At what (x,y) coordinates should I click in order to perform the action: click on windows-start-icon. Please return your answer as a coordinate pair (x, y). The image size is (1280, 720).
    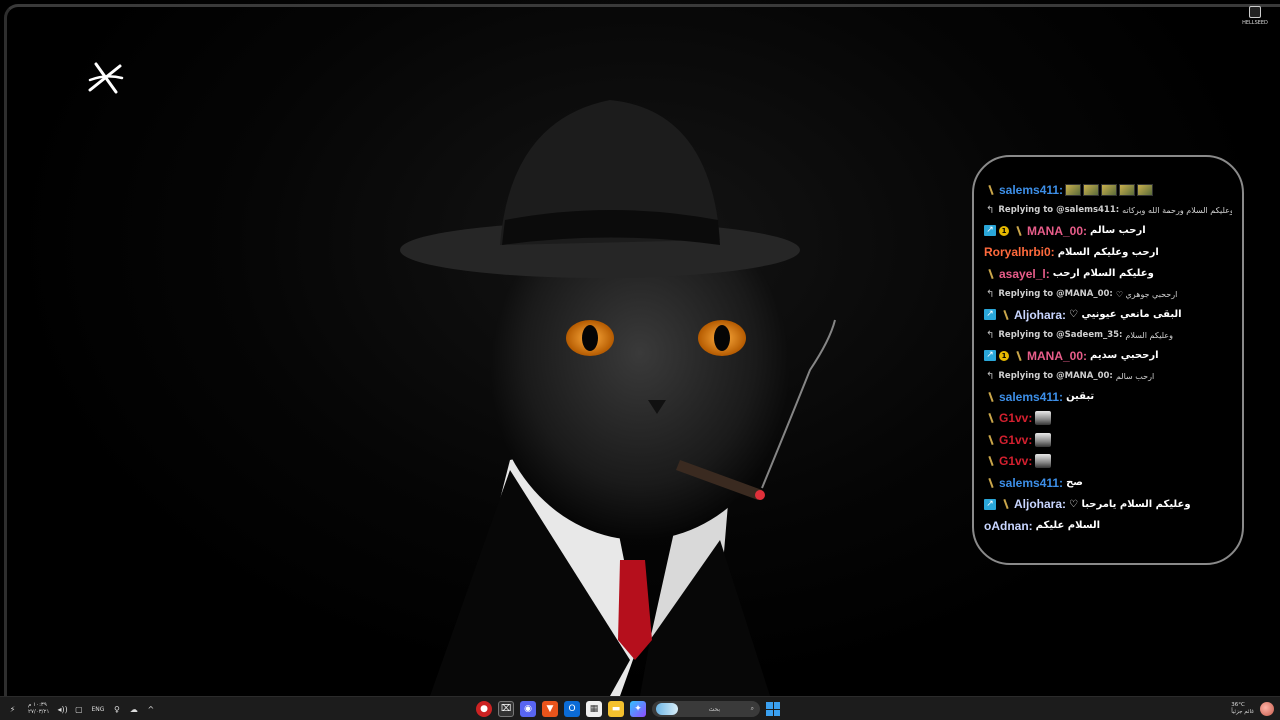
    Looking at the image, I should click on (773, 709).